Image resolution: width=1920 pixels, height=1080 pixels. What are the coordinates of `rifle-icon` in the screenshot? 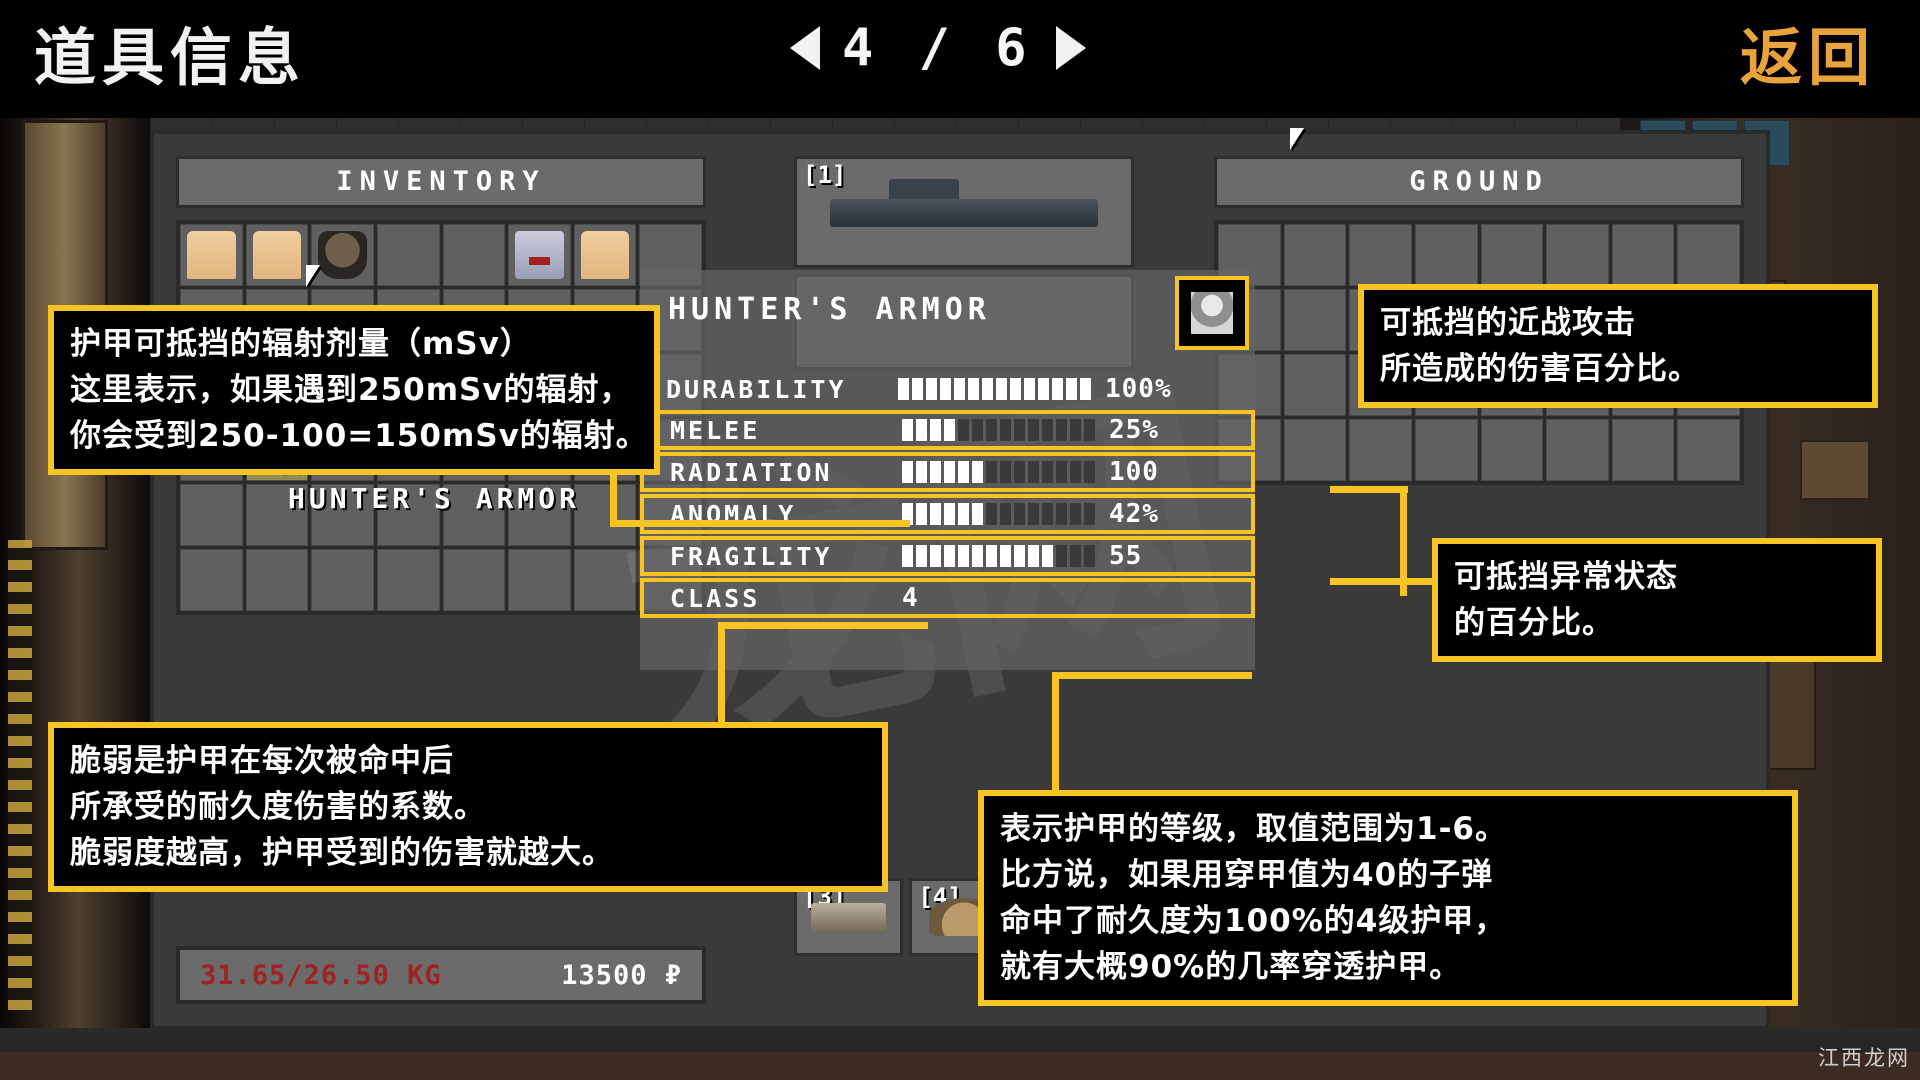 It's located at (964, 203).